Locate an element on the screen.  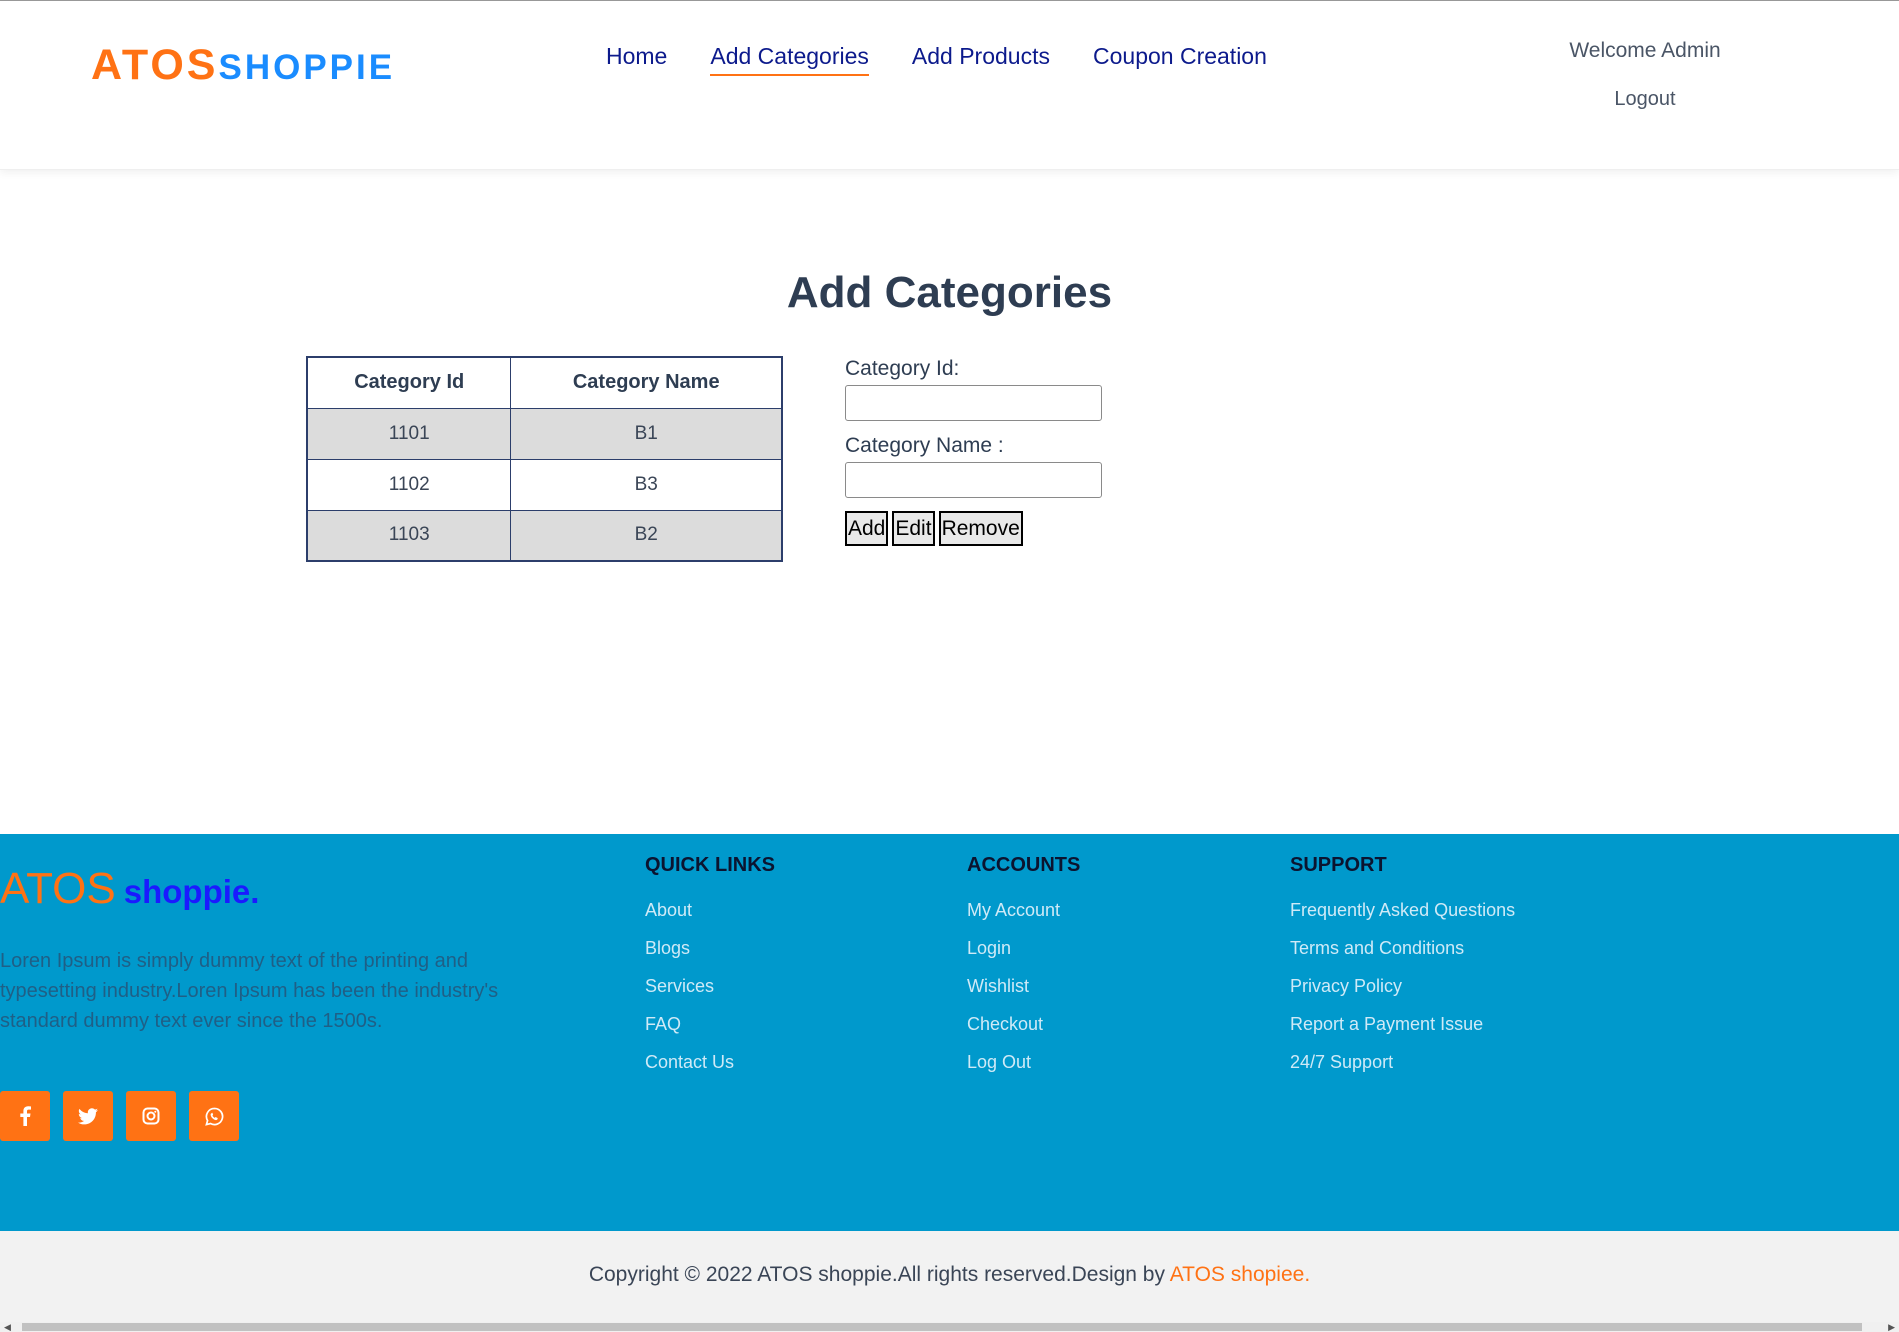
table-header-row: Category Id Category Name is located at coordinates (544, 382).